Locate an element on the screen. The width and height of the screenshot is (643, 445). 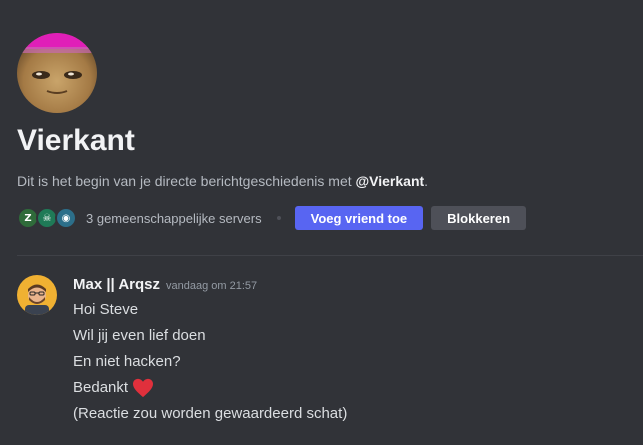
intro-mention: @Vierkant is located at coordinates (390, 181).